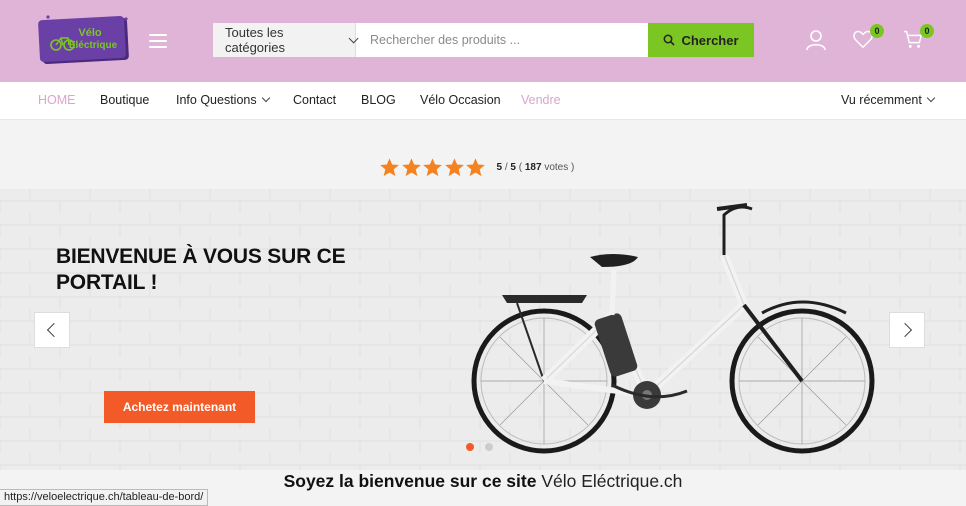 The image size is (966, 506). What do you see at coordinates (216, 100) in the screenshot?
I see `nav-info-questions-label: Info Questions` at bounding box center [216, 100].